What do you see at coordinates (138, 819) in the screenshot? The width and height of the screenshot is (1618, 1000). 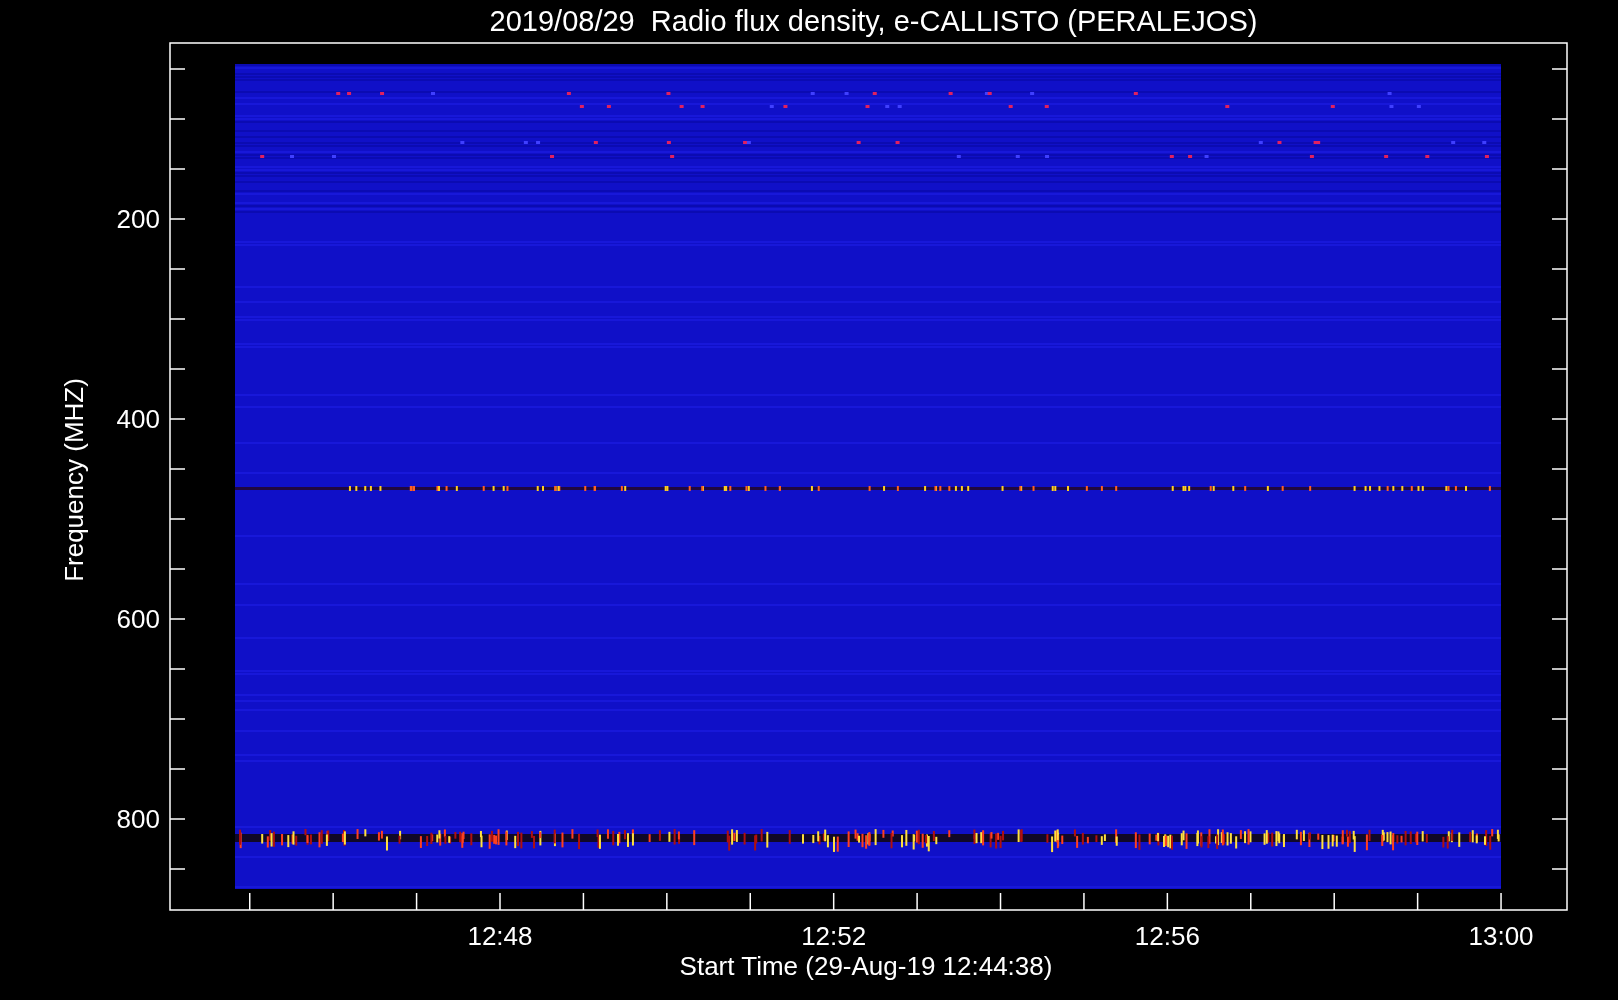 I see `y-tick-label: 800` at bounding box center [138, 819].